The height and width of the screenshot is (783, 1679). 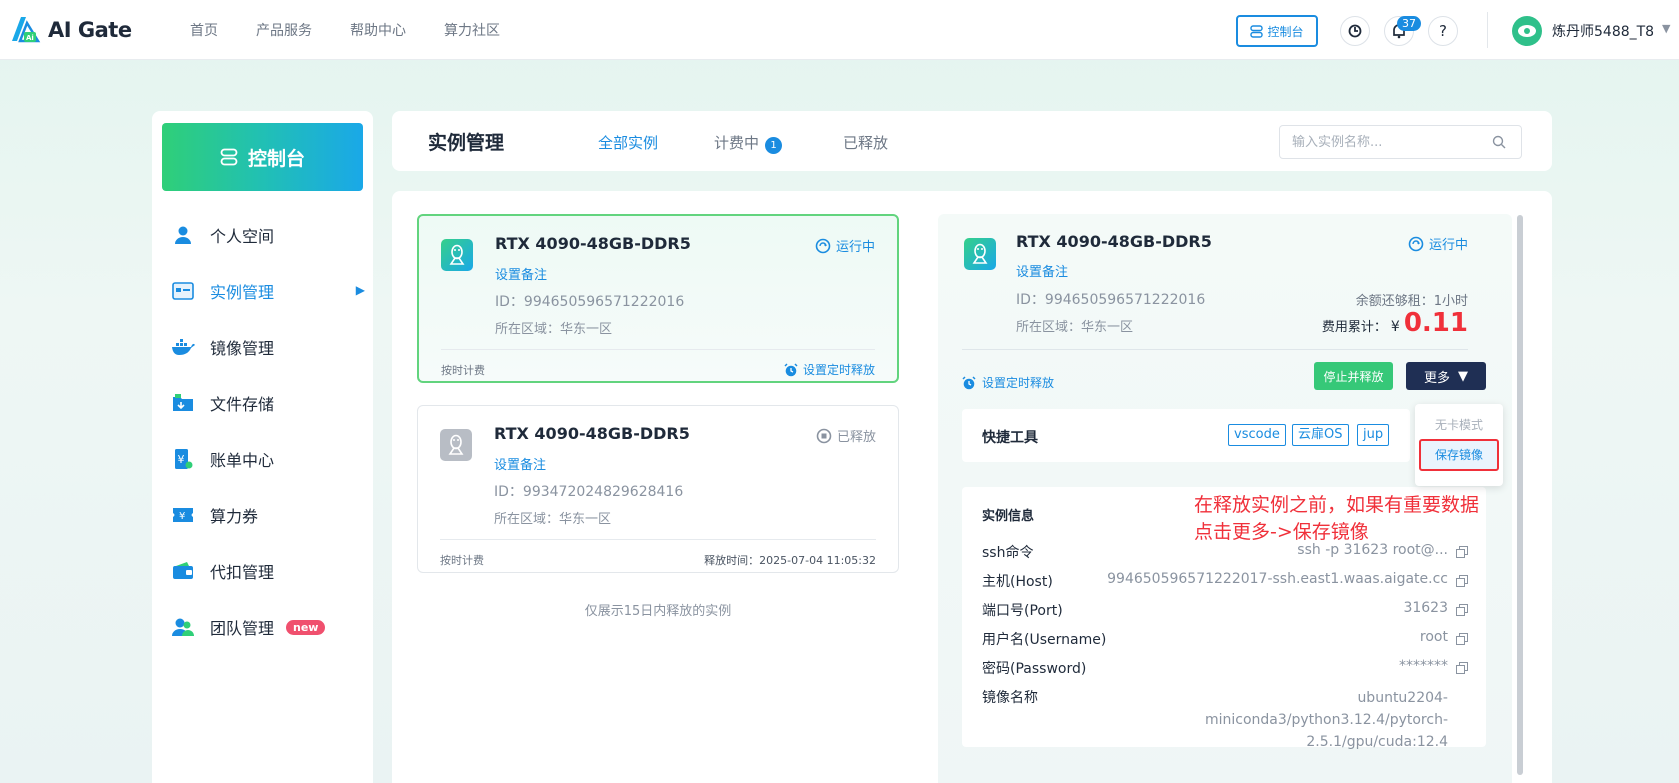 What do you see at coordinates (90, 30) in the screenshot?
I see `brand-name: AI Gate` at bounding box center [90, 30].